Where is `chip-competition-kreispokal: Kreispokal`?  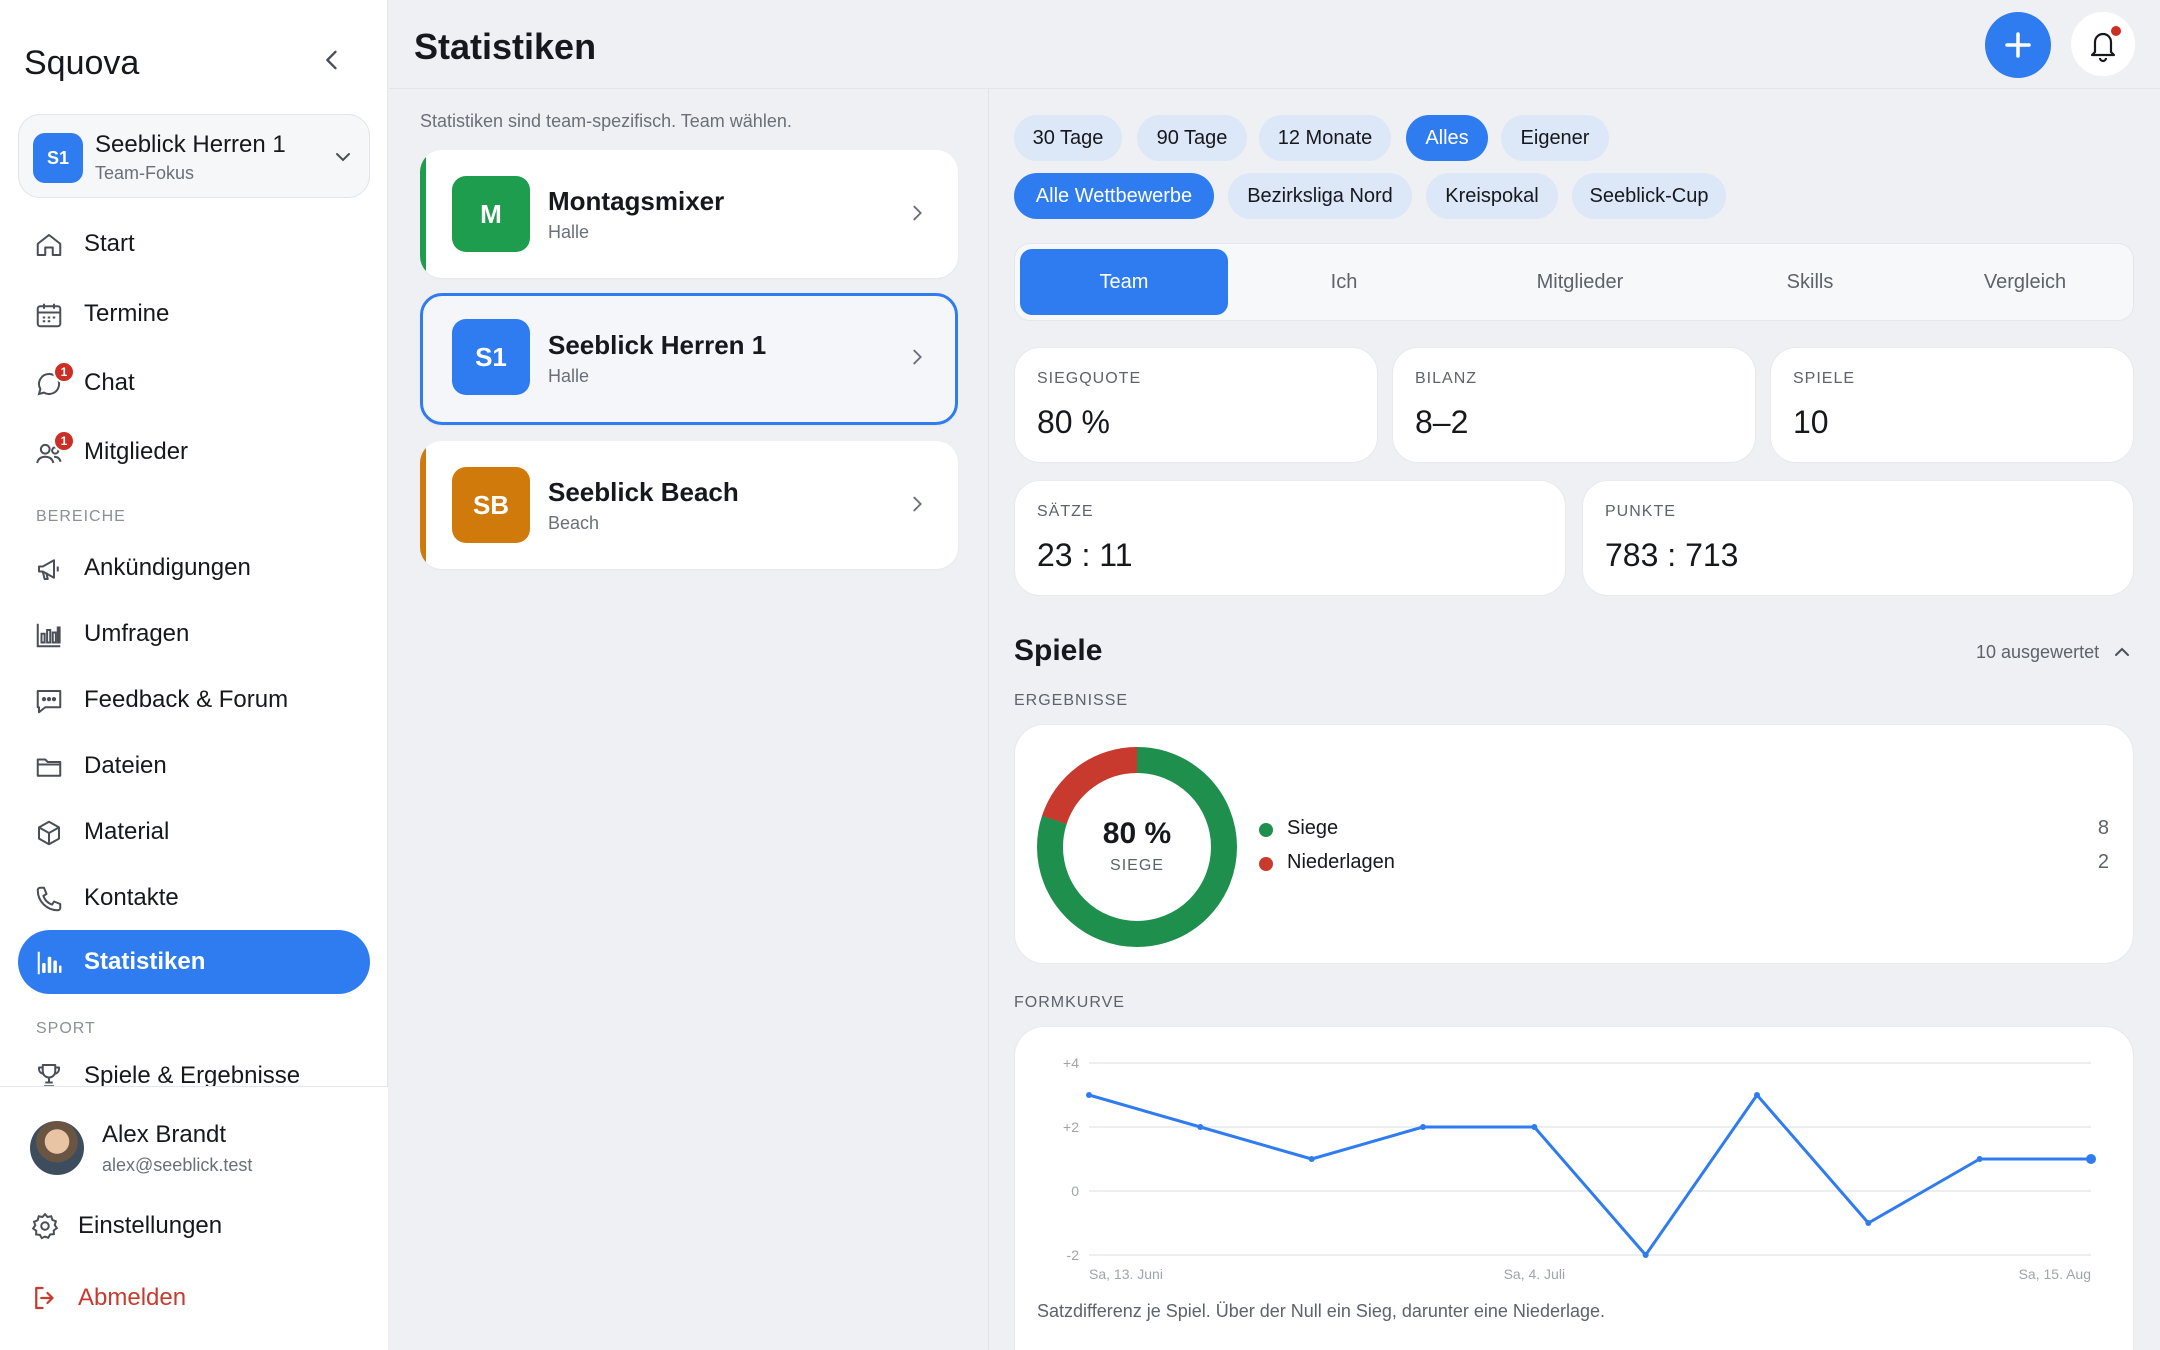 chip-competition-kreispokal: Kreispokal is located at coordinates (1492, 196).